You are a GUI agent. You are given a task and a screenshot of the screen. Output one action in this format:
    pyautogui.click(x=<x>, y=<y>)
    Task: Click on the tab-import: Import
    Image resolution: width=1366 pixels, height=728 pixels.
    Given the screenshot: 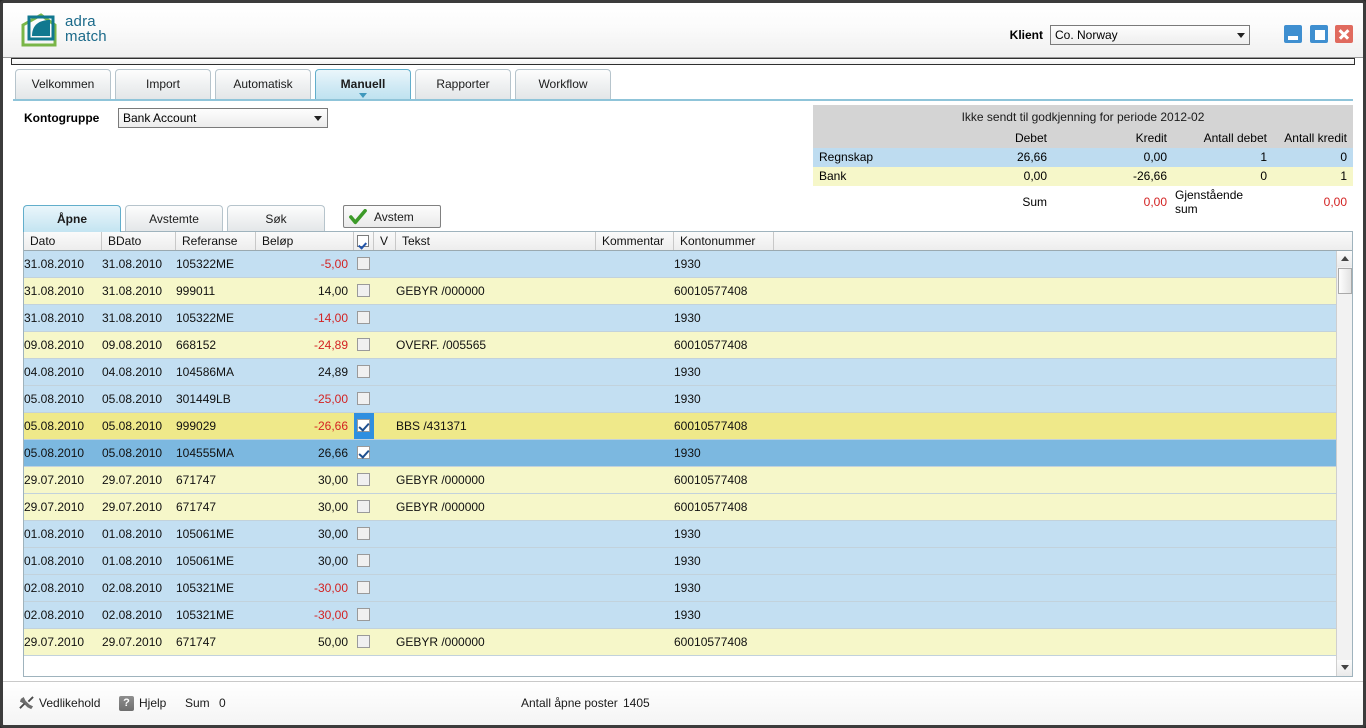 What is the action you would take?
    pyautogui.click(x=163, y=84)
    